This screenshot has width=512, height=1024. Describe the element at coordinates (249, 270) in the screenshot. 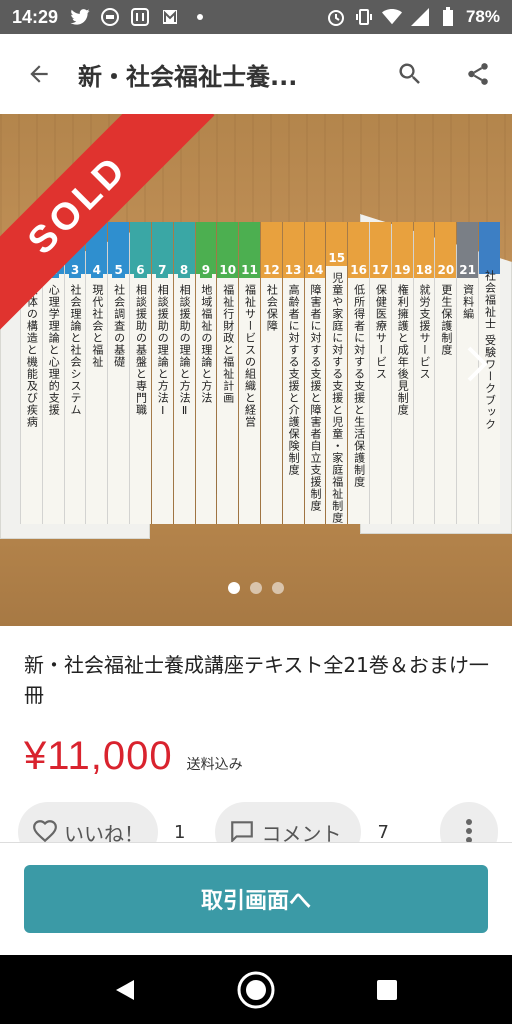

I see `book-volume-number: 11` at that location.